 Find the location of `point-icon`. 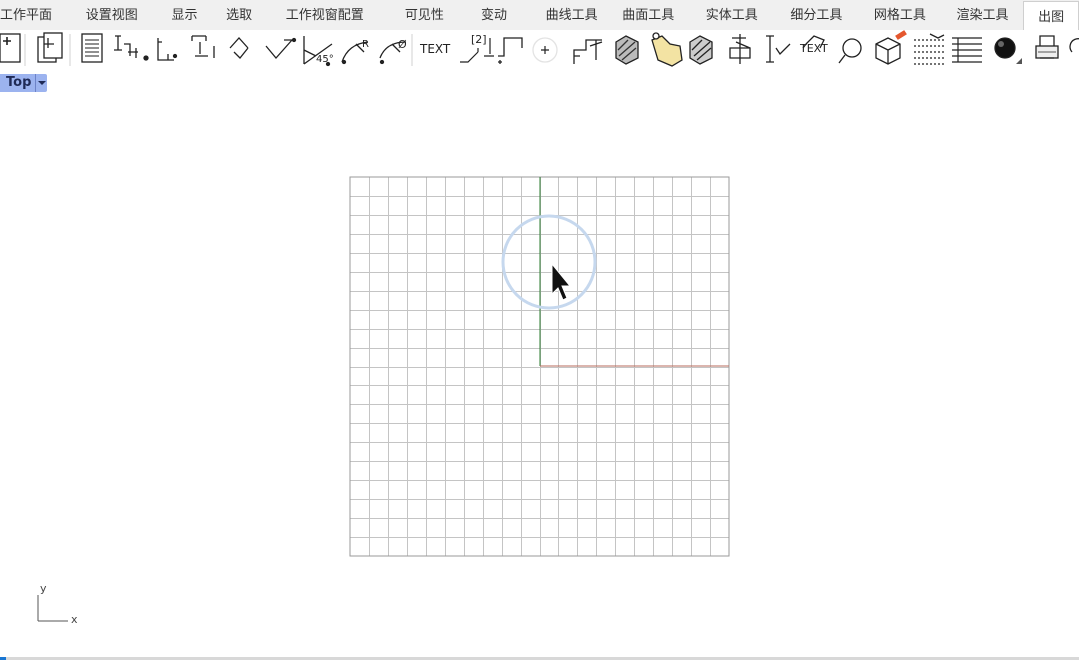

point-icon is located at coordinates (545, 50).